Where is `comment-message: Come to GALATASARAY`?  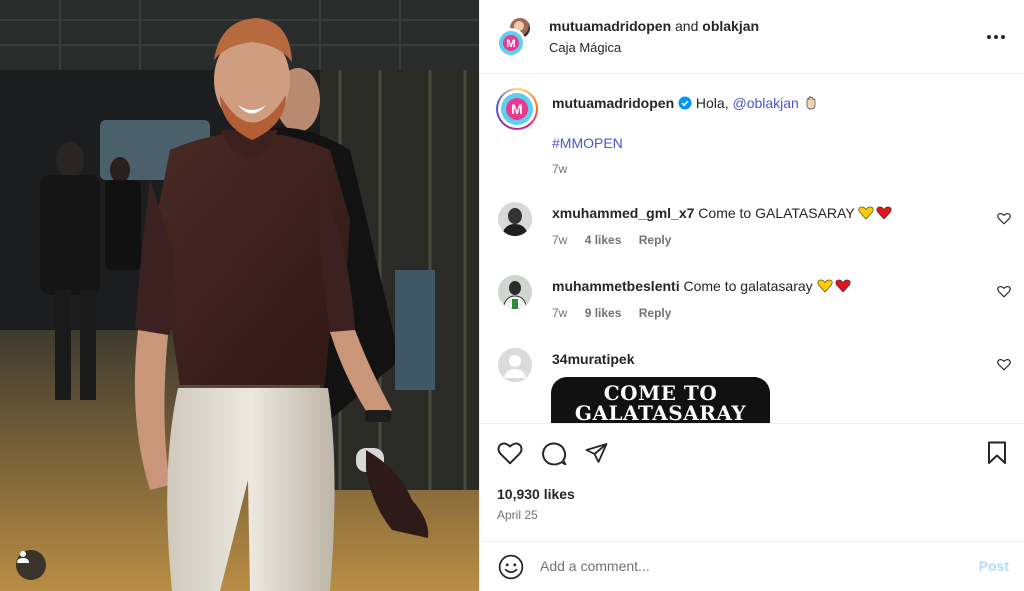
comment-message: Come to GALATASARAY is located at coordinates (776, 213).